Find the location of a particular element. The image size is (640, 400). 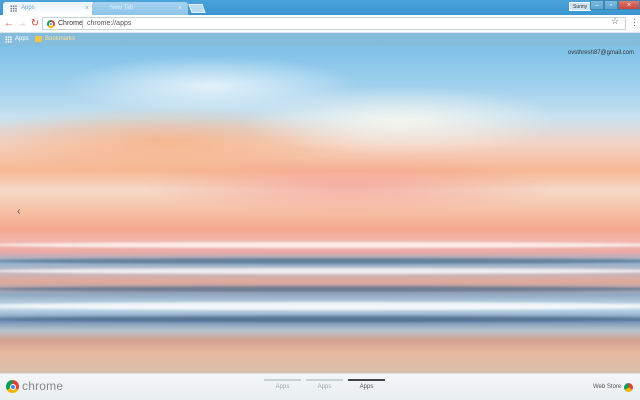

toolbar: ← → ↻ Chrome chrome://apps ☆ ⋮ is located at coordinates (320, 24).